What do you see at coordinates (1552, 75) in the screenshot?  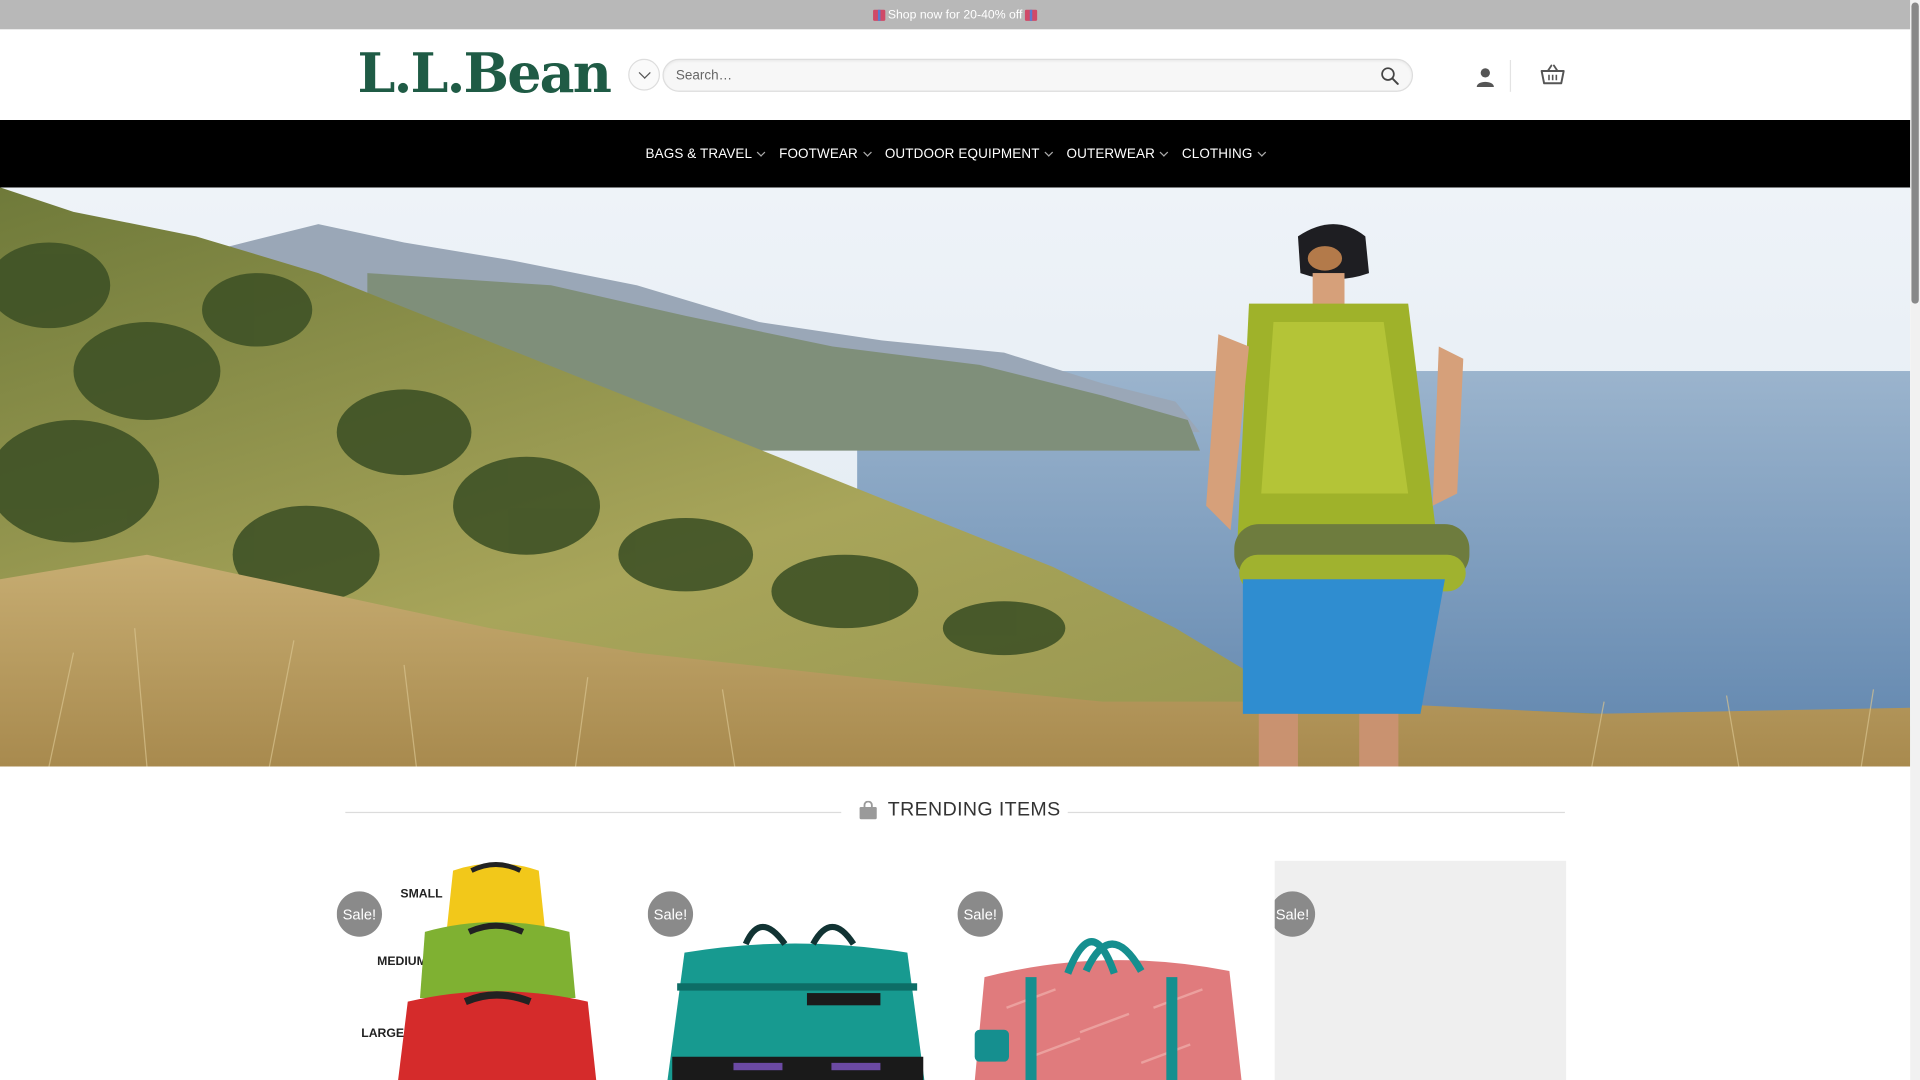 I see `cart-icon` at bounding box center [1552, 75].